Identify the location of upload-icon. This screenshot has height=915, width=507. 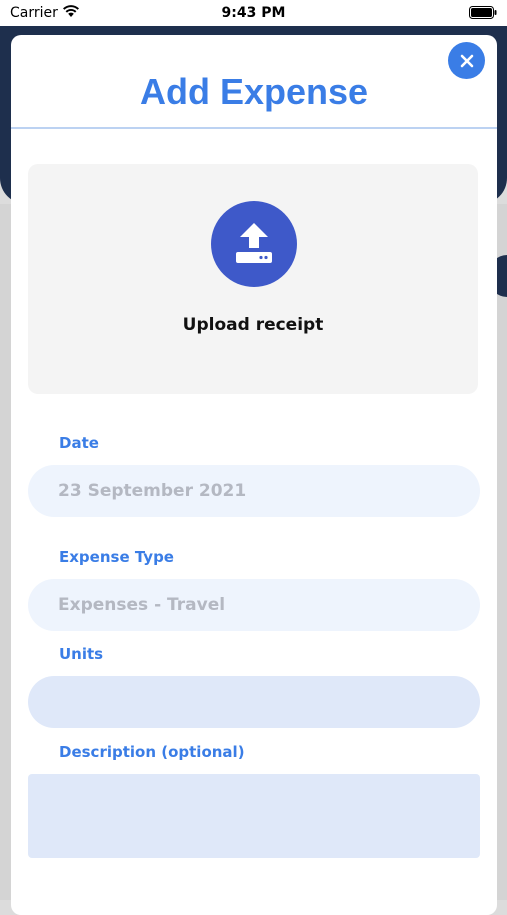
(254, 243).